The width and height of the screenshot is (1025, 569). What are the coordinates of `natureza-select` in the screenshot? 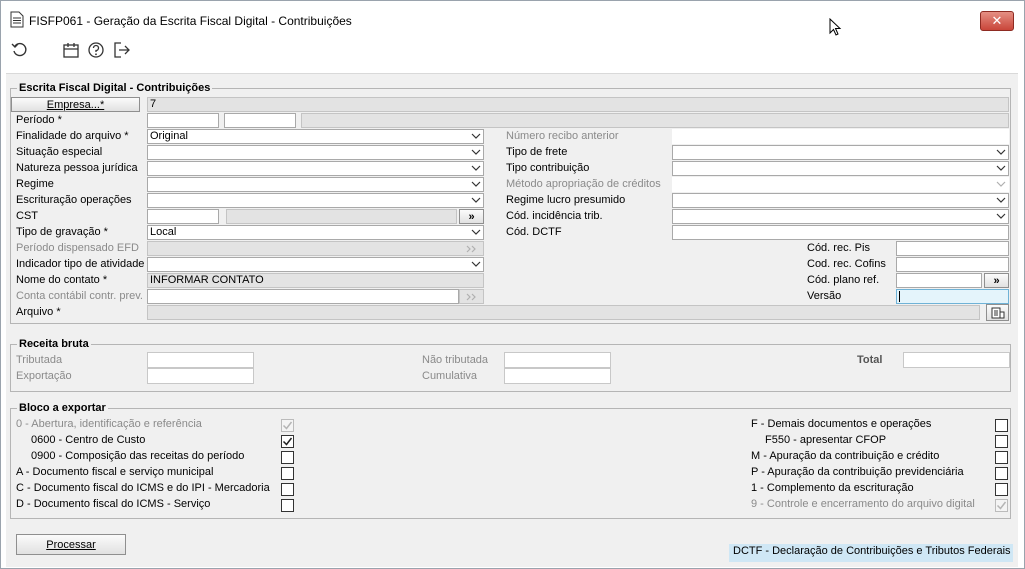 It's located at (315, 168).